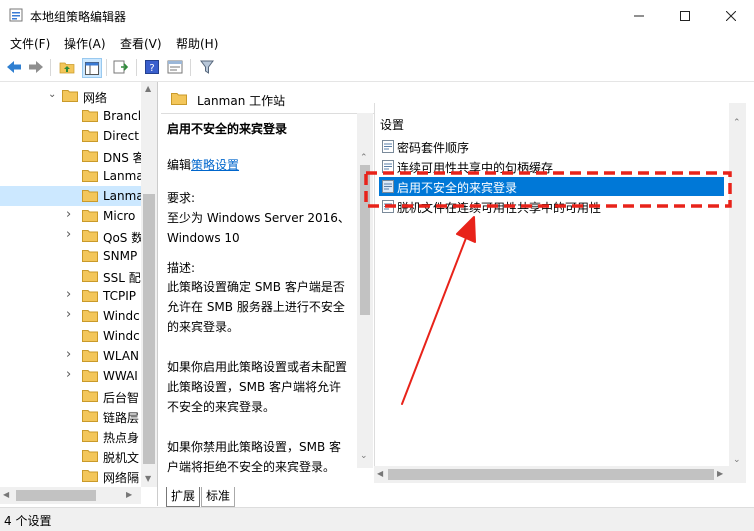 The height and width of the screenshot is (531, 754). I want to click on tree-item: Brancl, so click(70, 116).